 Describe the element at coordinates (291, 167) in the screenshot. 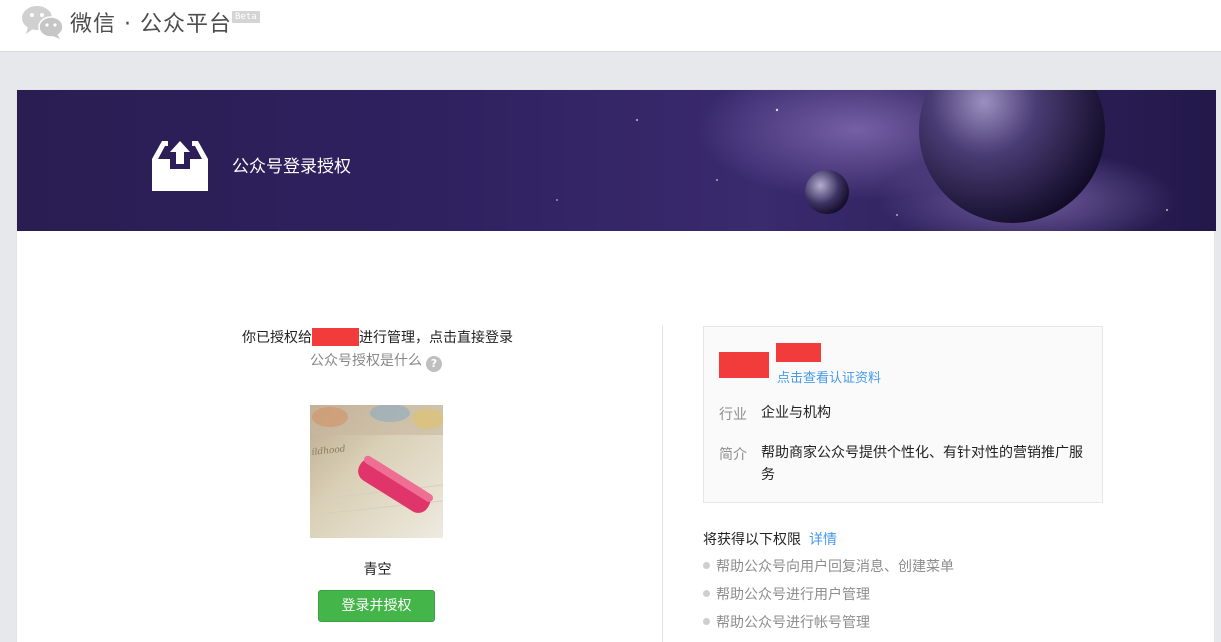

I see `banner-title: 公众号登录授权` at that location.